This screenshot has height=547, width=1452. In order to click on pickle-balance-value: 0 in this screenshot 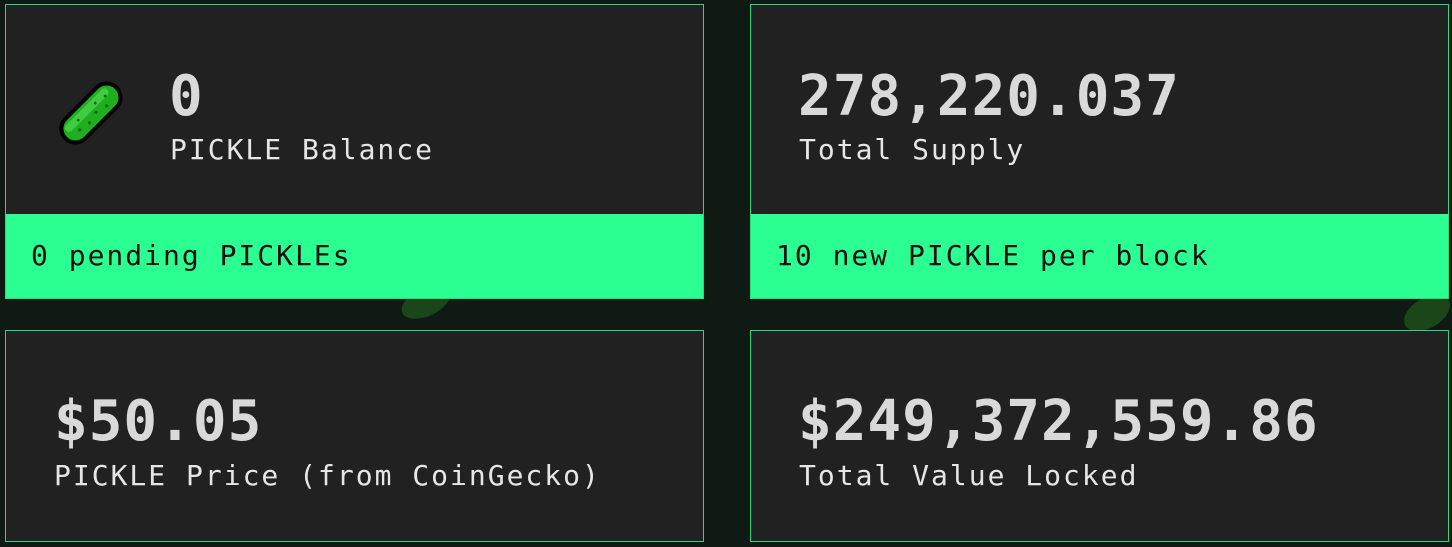, I will do `click(186, 96)`.